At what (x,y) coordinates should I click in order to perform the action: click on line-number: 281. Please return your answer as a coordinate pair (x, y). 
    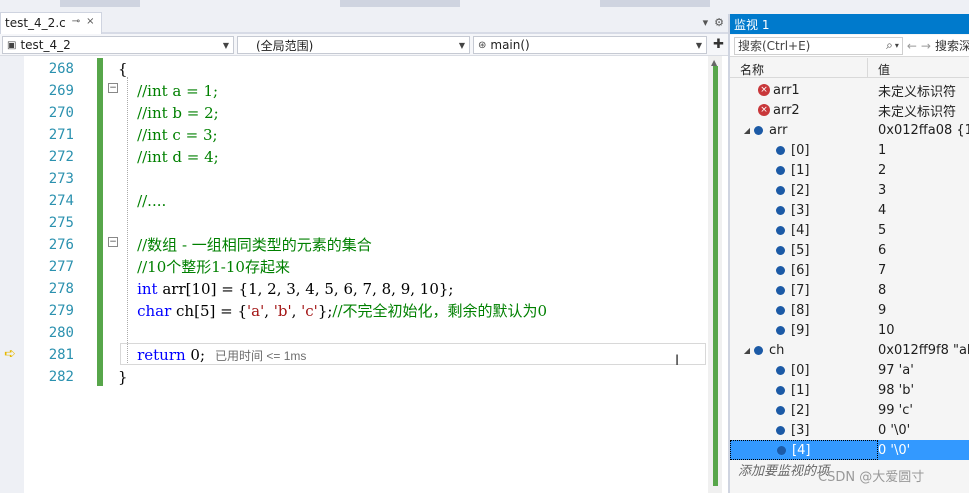
    Looking at the image, I should click on (61, 355).